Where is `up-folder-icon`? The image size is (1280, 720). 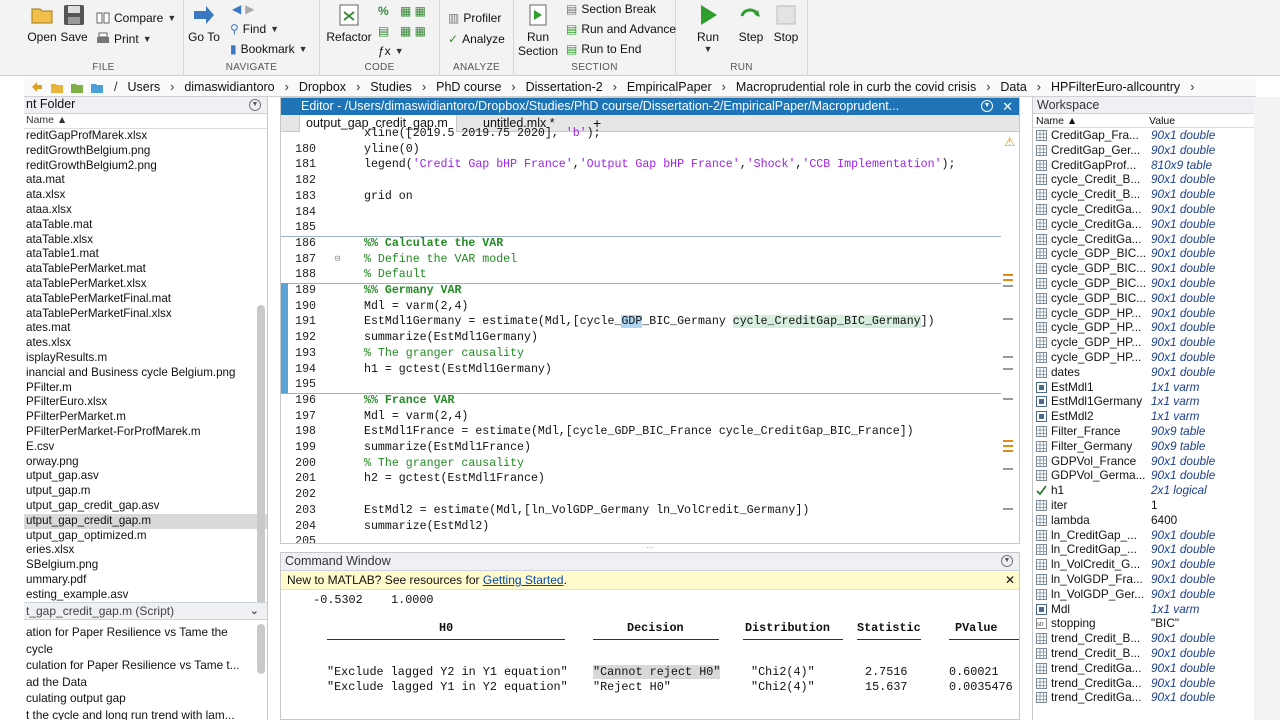 up-folder-icon is located at coordinates (57, 87).